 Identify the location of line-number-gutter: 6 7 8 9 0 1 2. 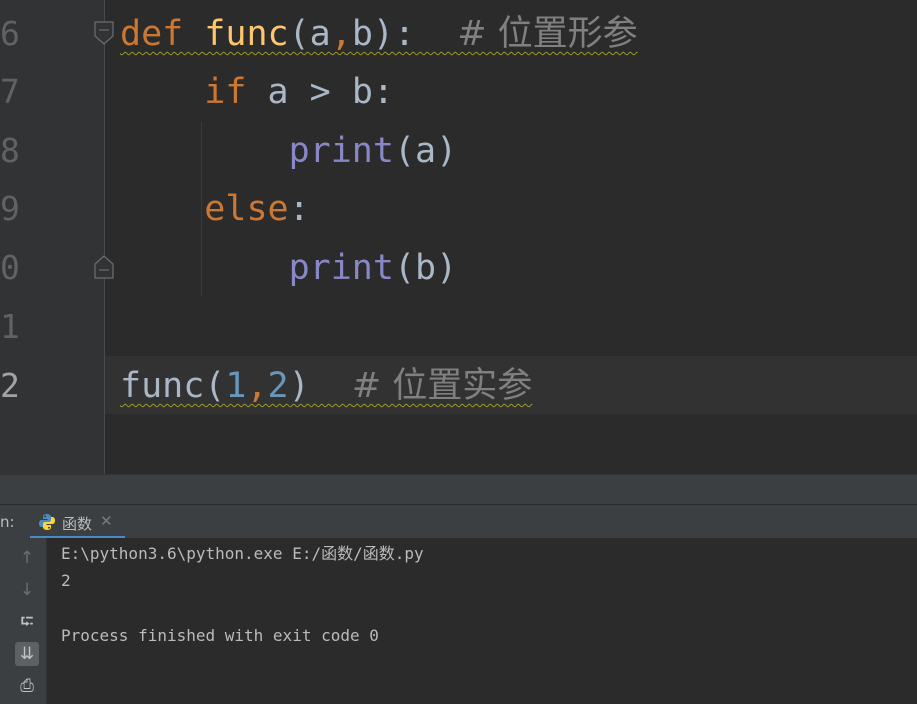
(52, 237).